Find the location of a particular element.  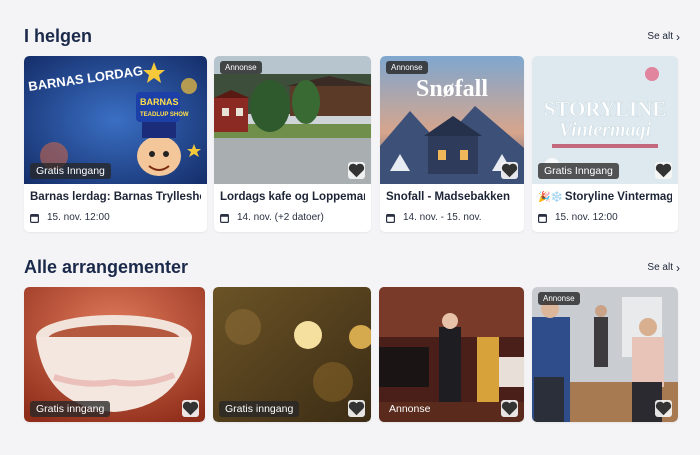

svg-text: TEADLUP SHOW is located at coordinates (164, 115).